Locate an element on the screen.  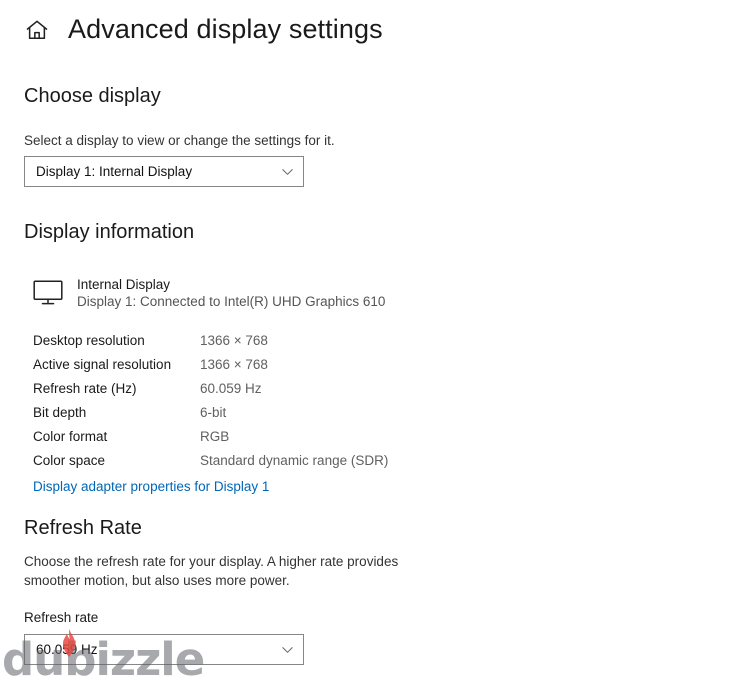
refresh-rate-field-label: Refresh rate is located at coordinates (61, 617).